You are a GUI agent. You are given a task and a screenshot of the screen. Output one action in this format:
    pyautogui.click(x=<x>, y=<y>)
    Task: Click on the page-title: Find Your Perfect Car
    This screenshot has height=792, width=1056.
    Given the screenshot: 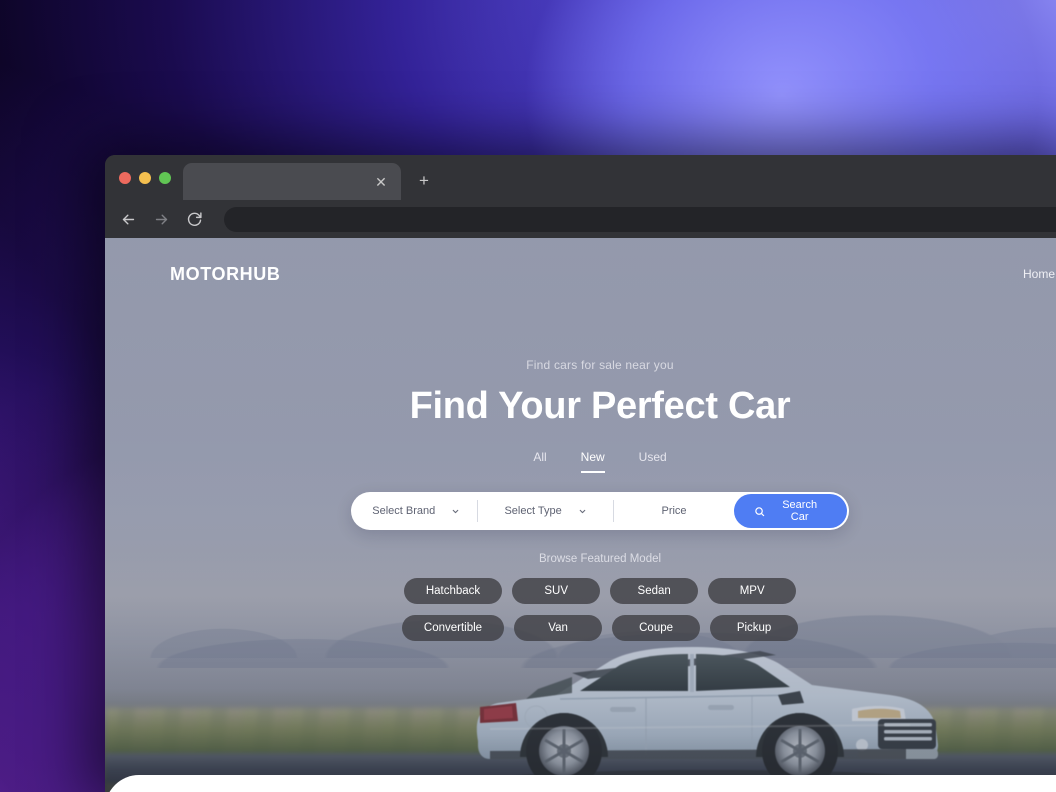 What is the action you would take?
    pyautogui.click(x=600, y=406)
    